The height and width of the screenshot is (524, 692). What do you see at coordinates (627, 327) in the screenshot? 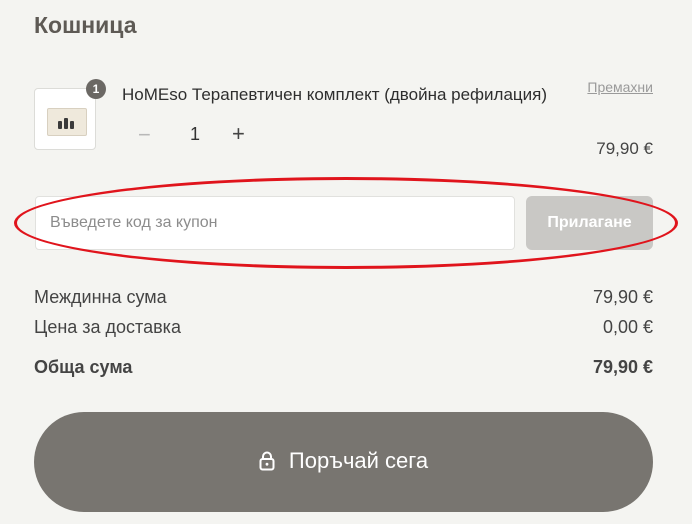
I see `shipping-value: 0,00 €` at bounding box center [627, 327].